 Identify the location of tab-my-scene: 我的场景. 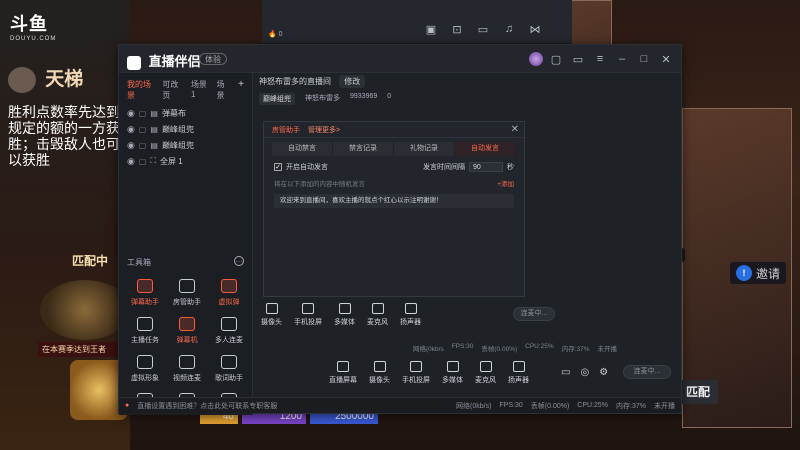
(140, 90).